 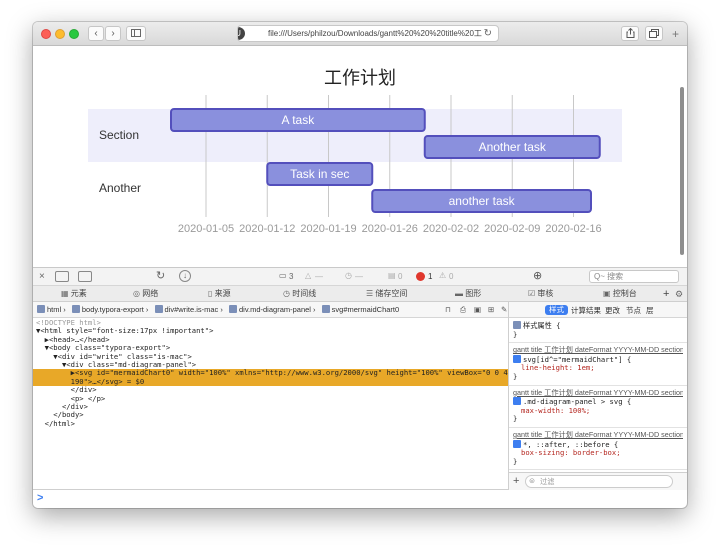 I want to click on undock-icon, so click(x=62, y=276).